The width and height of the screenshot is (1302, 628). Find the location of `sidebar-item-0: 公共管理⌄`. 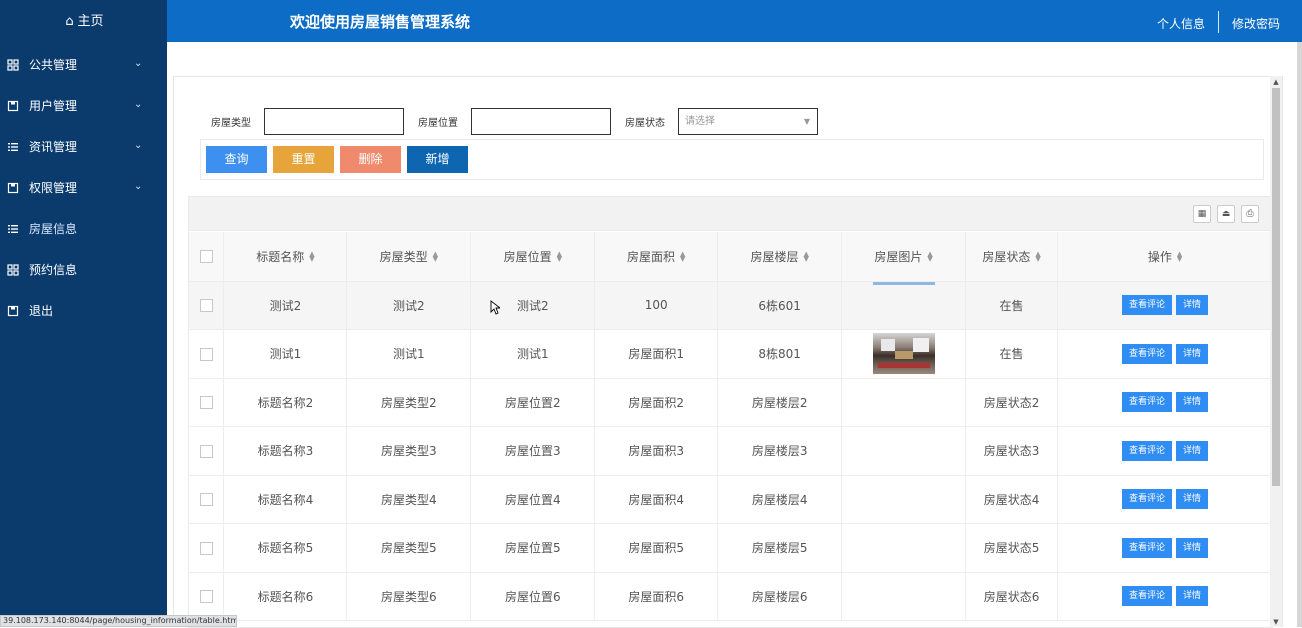

sidebar-item-0: 公共管理⌄ is located at coordinates (83, 64).